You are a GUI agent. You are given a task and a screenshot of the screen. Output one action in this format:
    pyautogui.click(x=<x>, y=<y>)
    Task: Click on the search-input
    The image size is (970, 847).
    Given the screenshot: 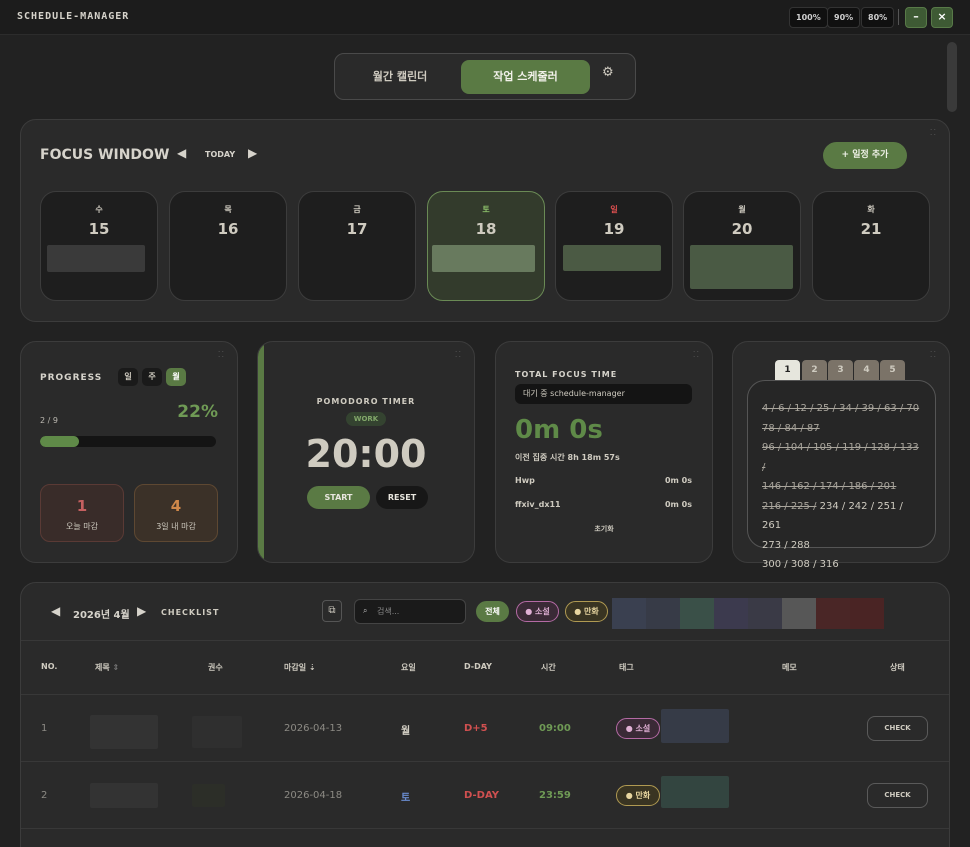 What is the action you would take?
    pyautogui.click(x=419, y=611)
    